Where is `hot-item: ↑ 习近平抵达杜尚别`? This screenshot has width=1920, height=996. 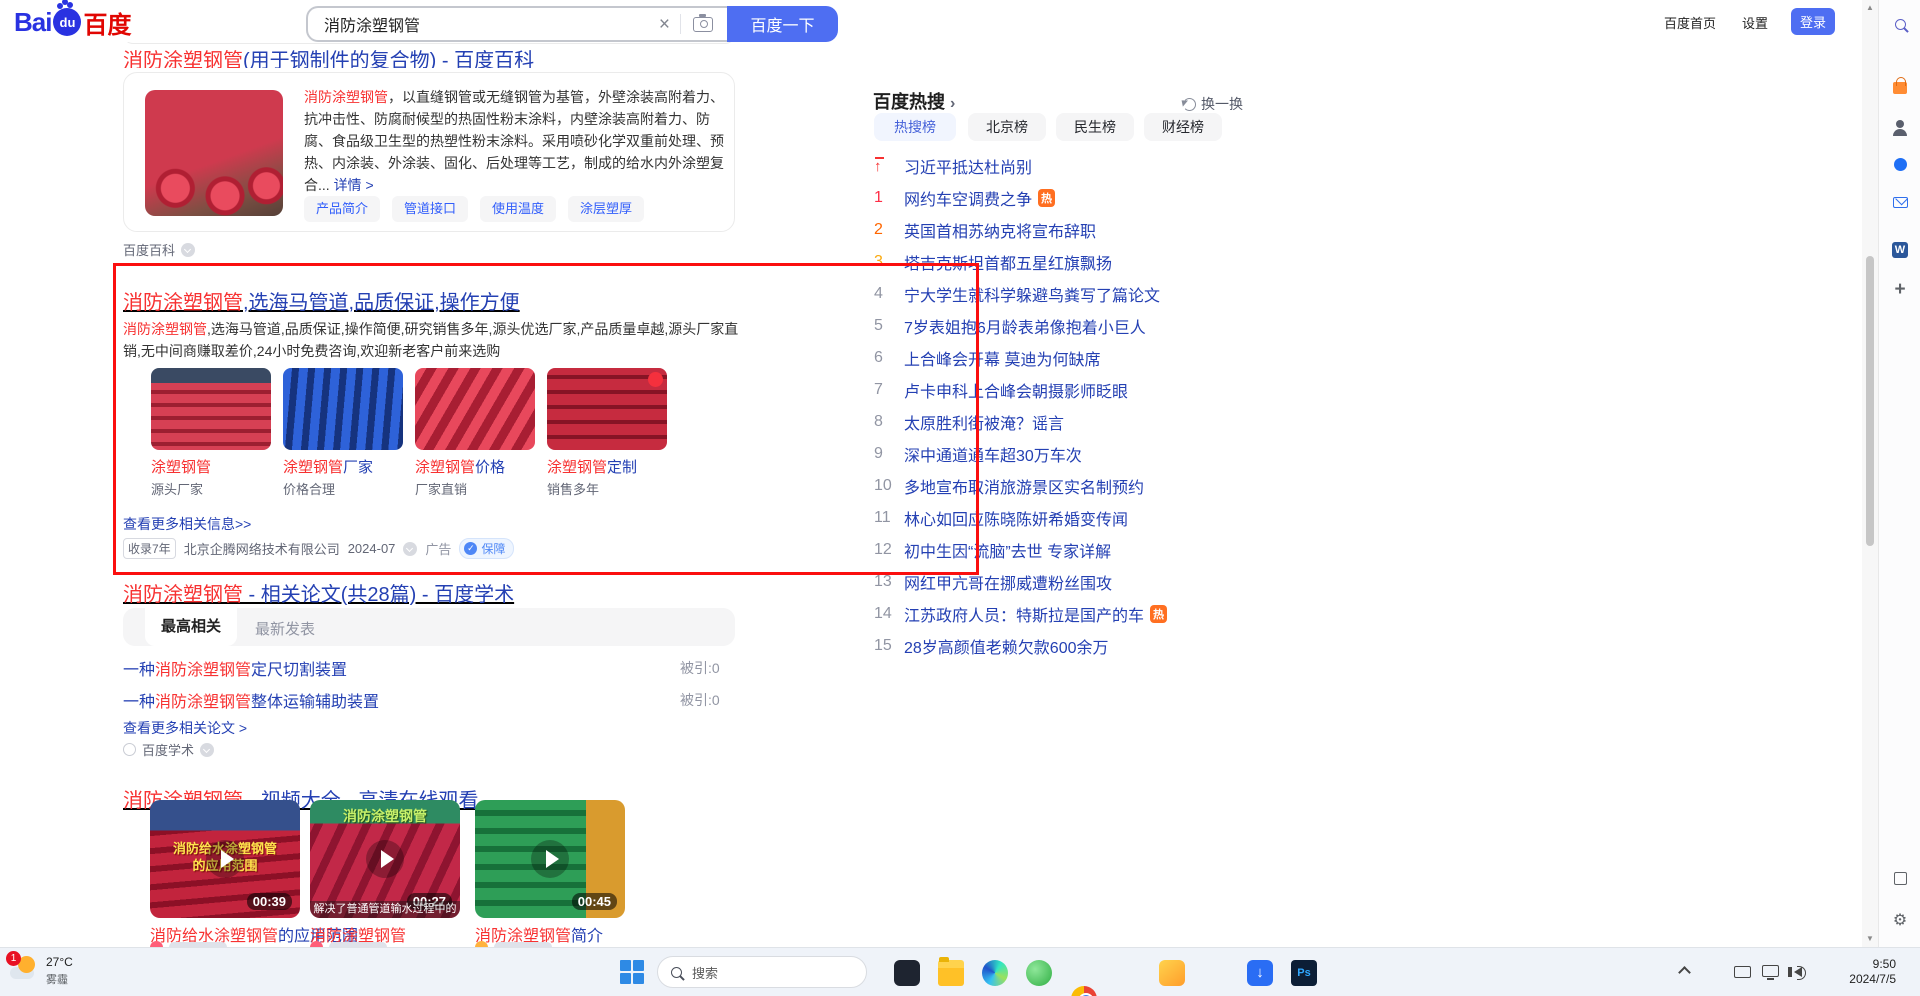 hot-item: ↑ 习近平抵达杜尚别 is located at coordinates (953, 166).